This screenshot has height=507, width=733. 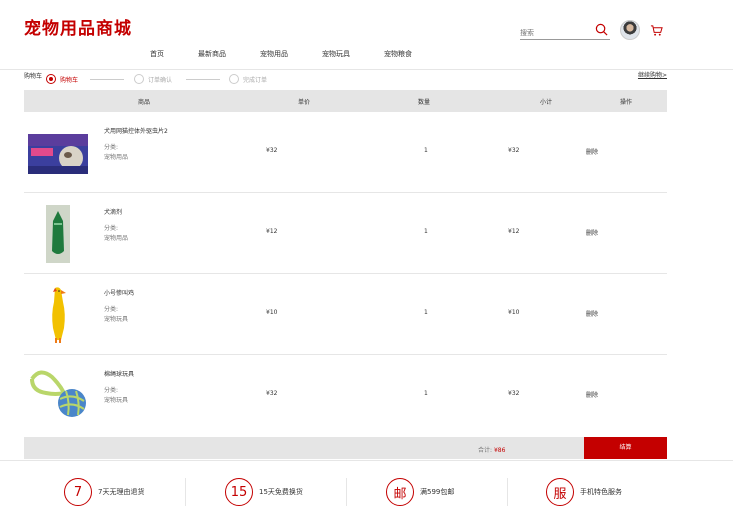 What do you see at coordinates (626, 102) in the screenshot?
I see `header-actions: 操作` at bounding box center [626, 102].